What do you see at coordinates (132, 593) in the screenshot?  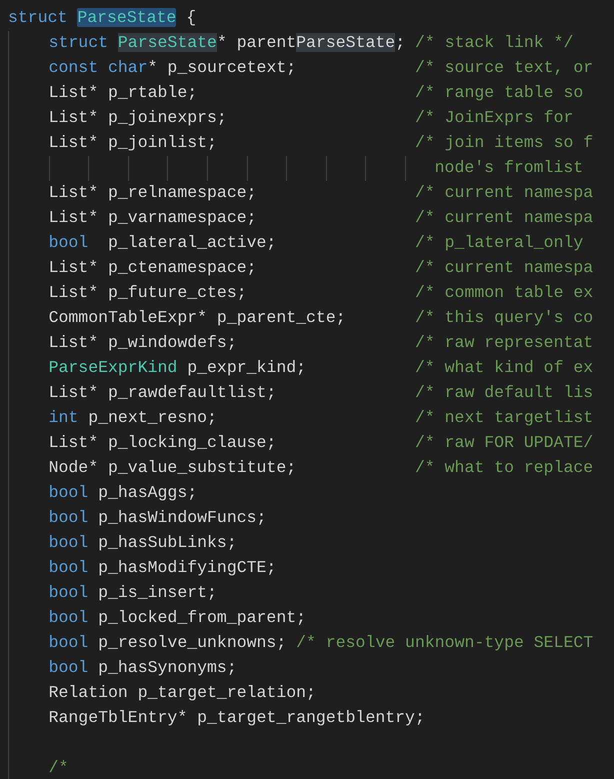 I see `code-line: bool p_is_insert;` at bounding box center [132, 593].